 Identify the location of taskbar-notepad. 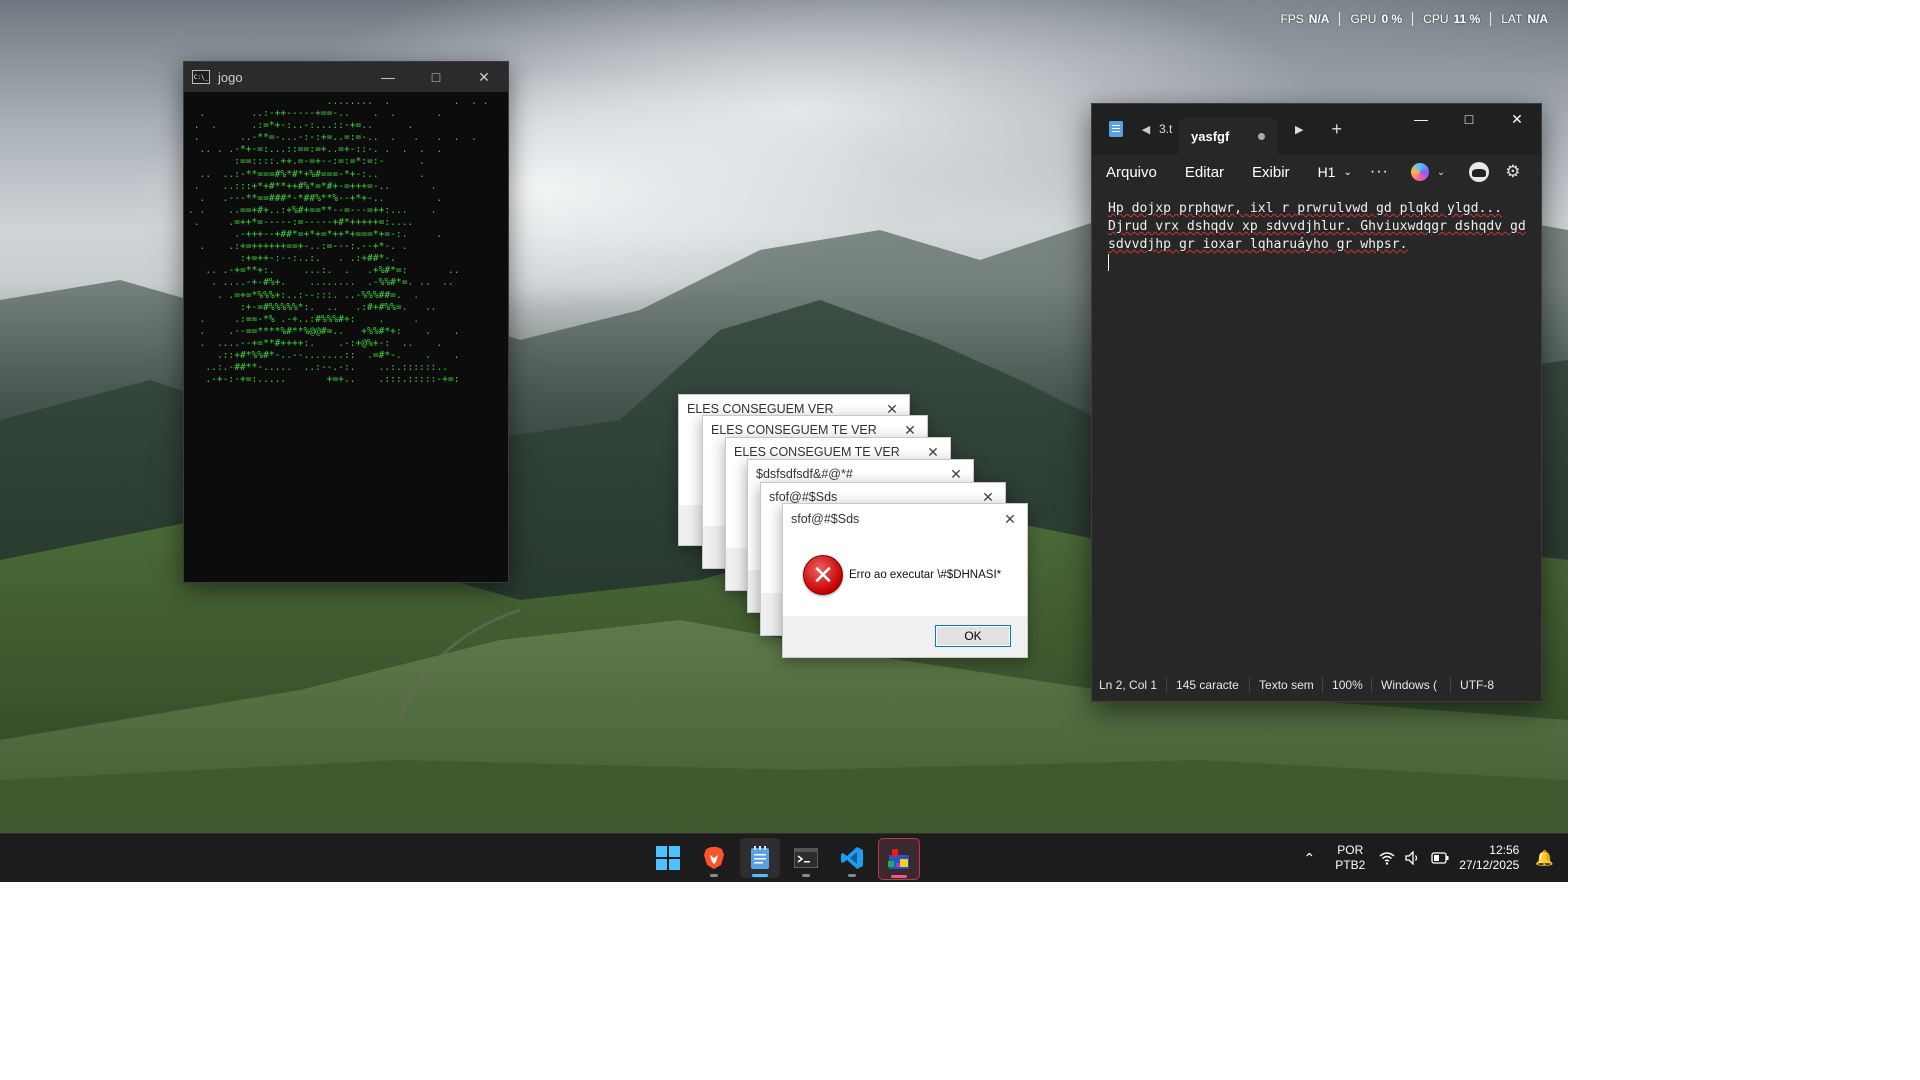
(760, 858).